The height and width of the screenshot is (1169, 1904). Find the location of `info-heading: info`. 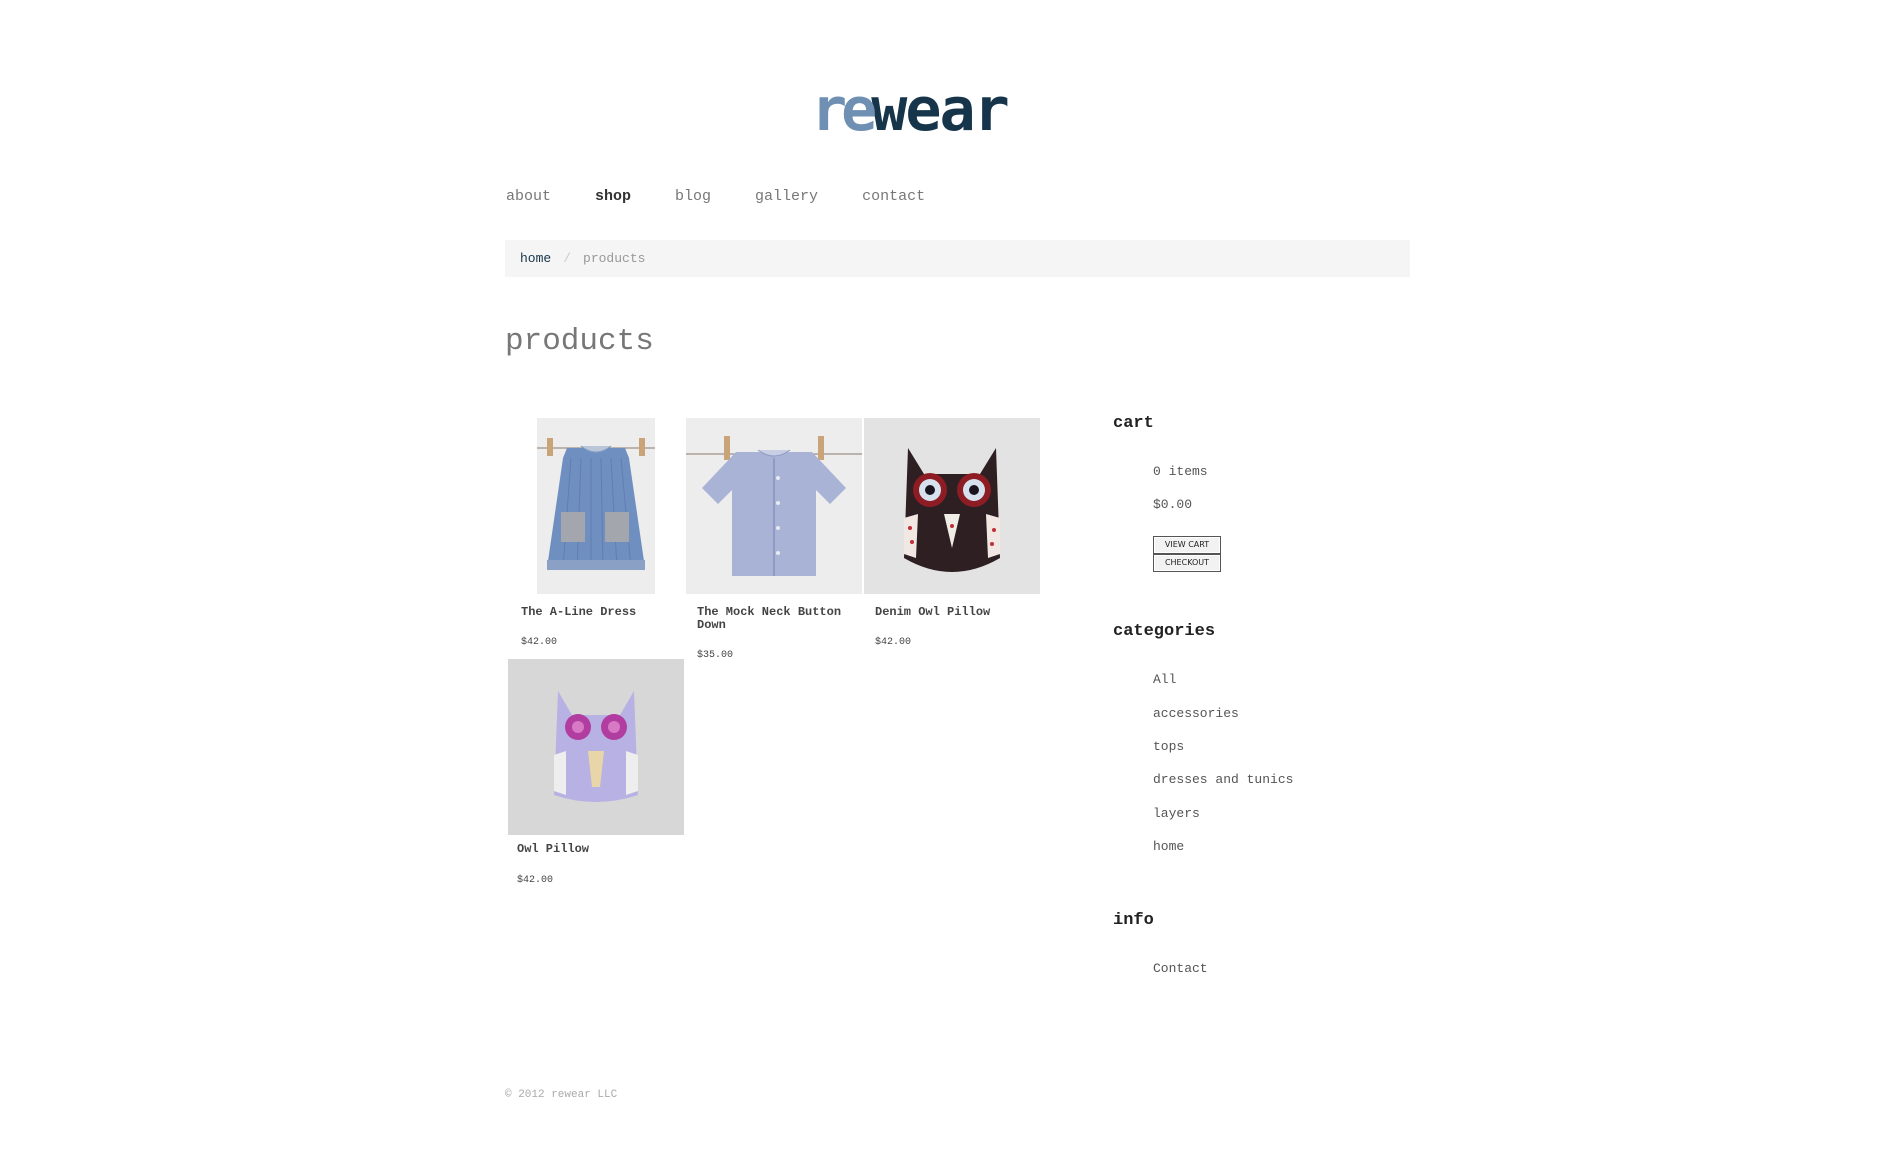

info-heading: info is located at coordinates (1133, 920).